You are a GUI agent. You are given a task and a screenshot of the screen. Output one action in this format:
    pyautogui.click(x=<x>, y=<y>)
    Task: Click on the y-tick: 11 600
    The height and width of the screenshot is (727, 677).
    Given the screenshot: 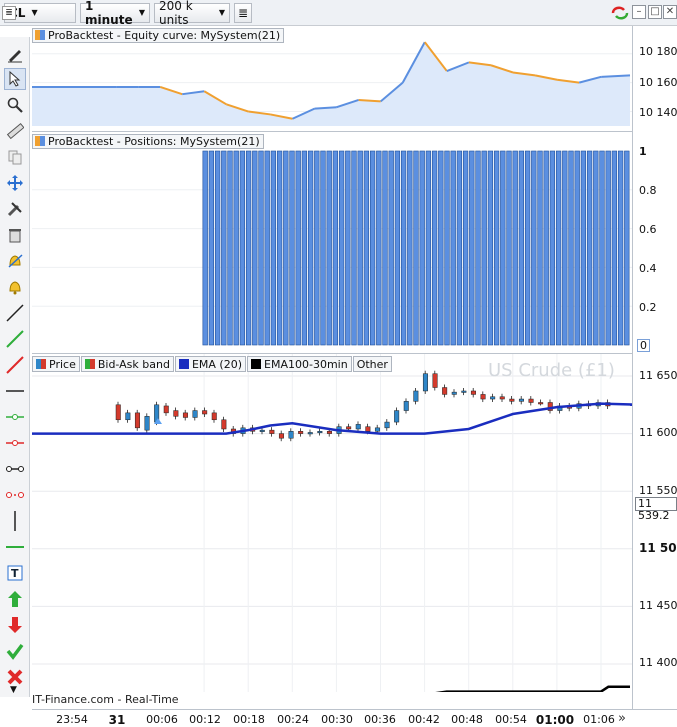 What is the action you would take?
    pyautogui.click(x=658, y=432)
    